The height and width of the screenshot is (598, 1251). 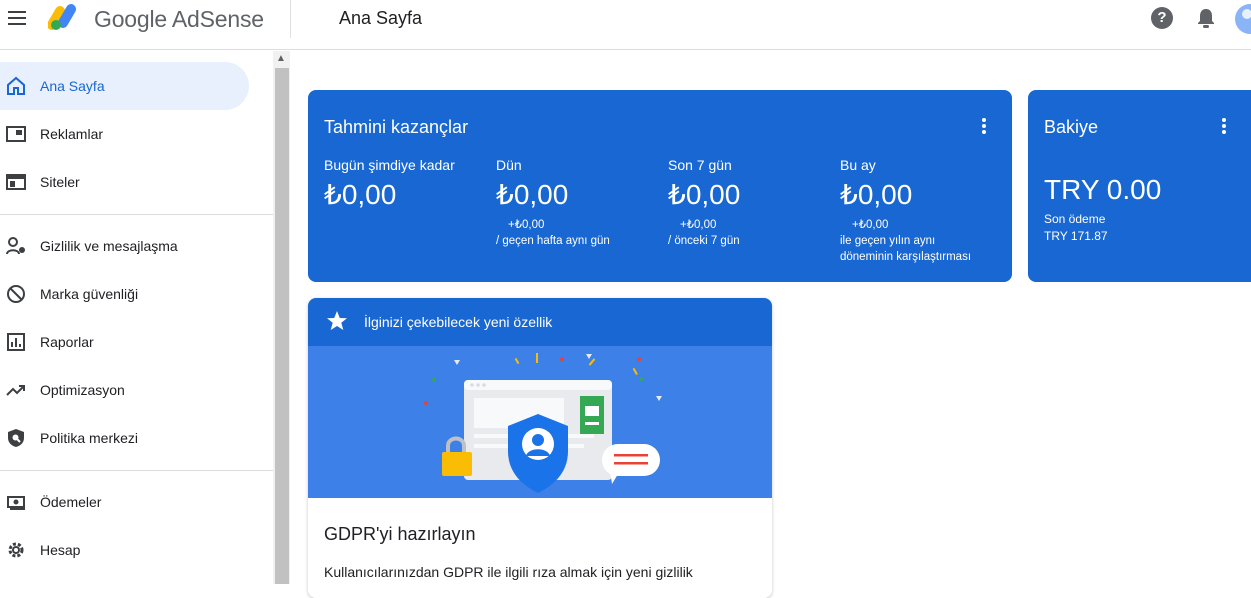 What do you see at coordinates (16, 134) in the screenshot?
I see `ads-icon` at bounding box center [16, 134].